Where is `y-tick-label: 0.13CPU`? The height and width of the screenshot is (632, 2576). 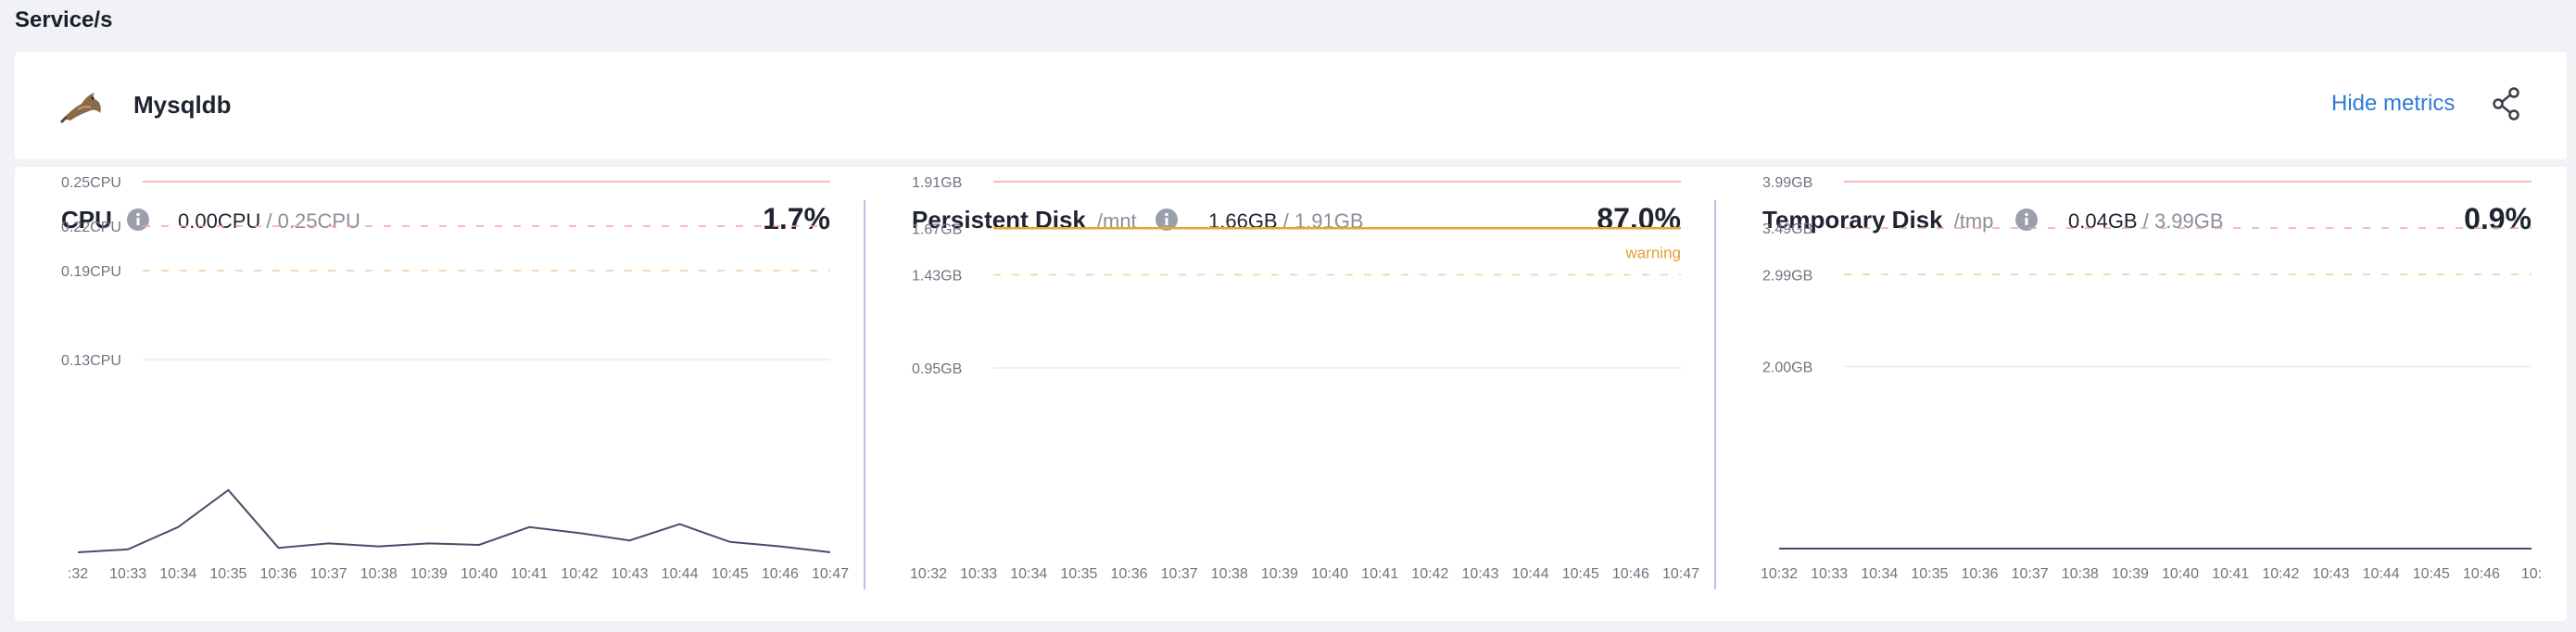 y-tick-label: 0.13CPU is located at coordinates (91, 361).